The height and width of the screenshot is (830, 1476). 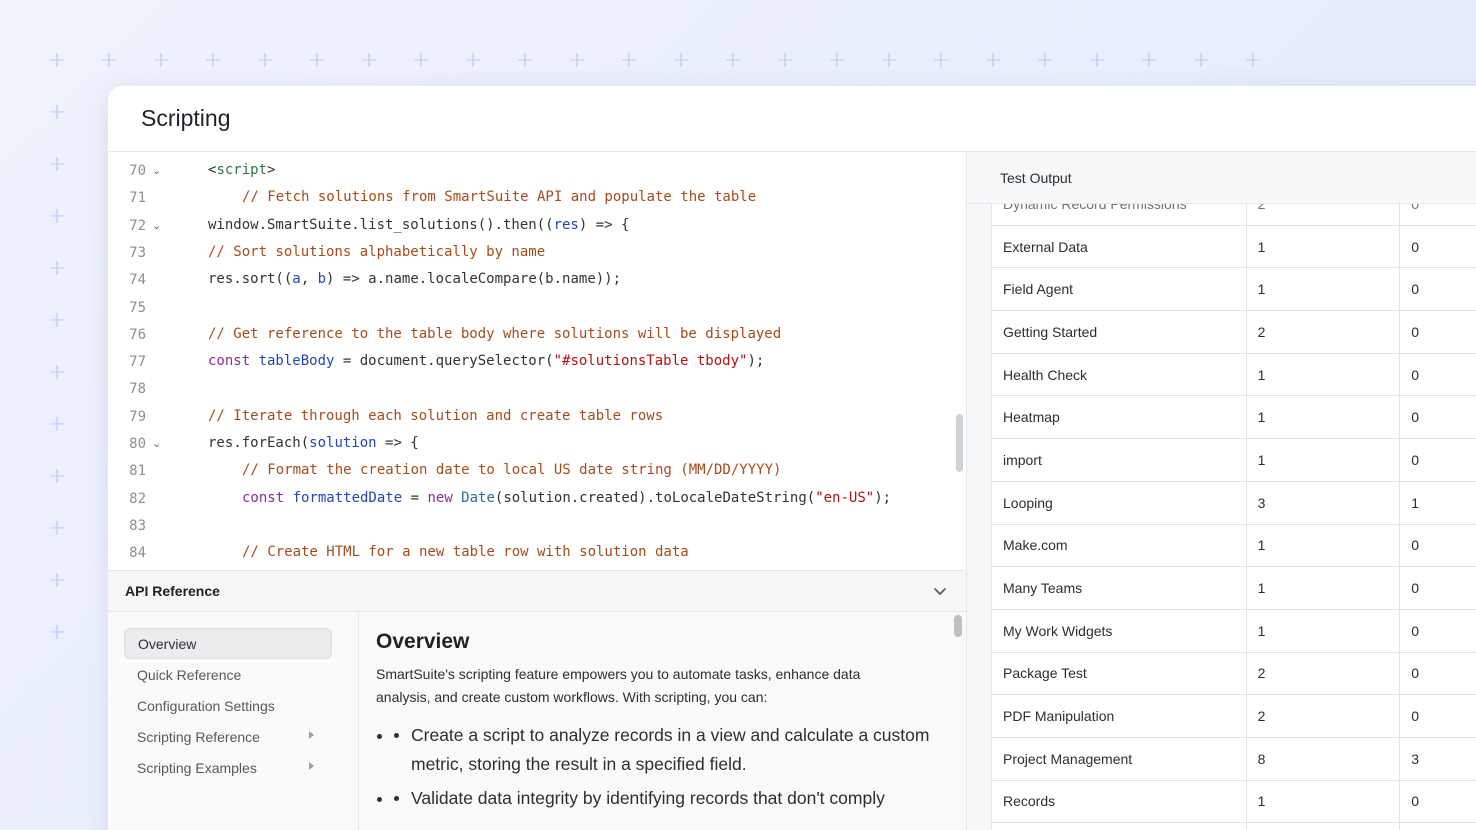 I want to click on code-token: =, so click(x=415, y=497).